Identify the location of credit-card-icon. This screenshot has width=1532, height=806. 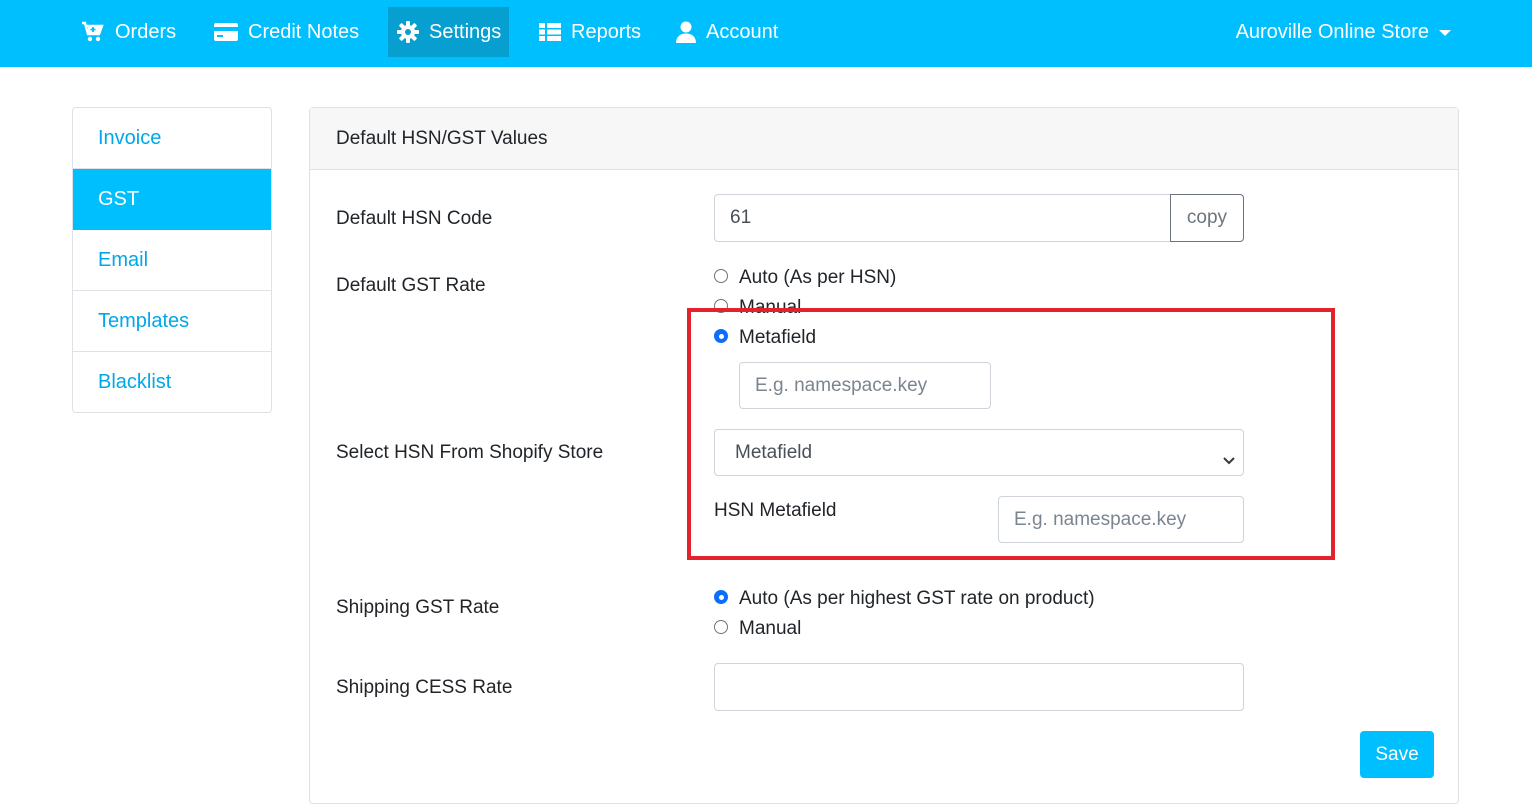
(226, 32).